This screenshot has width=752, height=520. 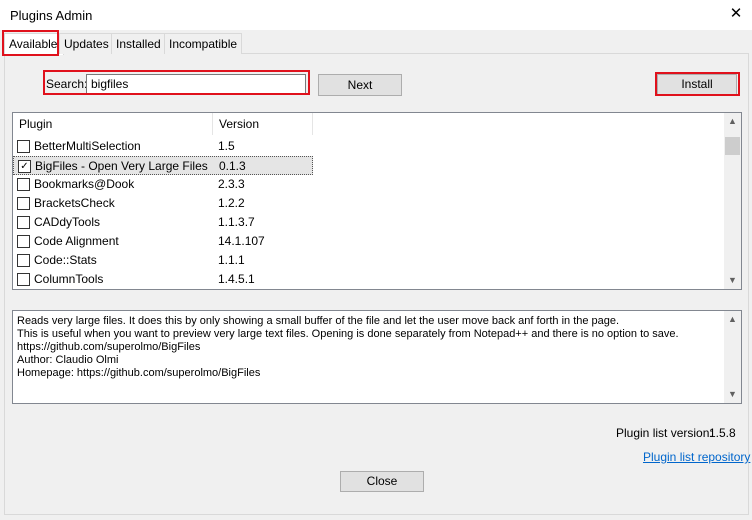 I want to click on install-button: Install, so click(x=697, y=84).